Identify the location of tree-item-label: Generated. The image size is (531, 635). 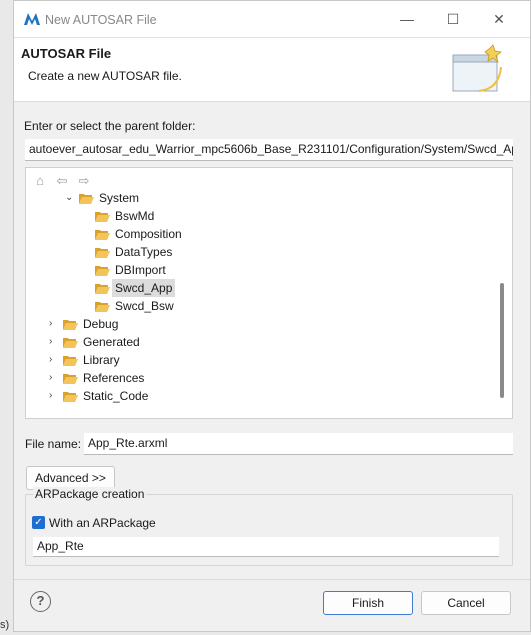
(111, 342).